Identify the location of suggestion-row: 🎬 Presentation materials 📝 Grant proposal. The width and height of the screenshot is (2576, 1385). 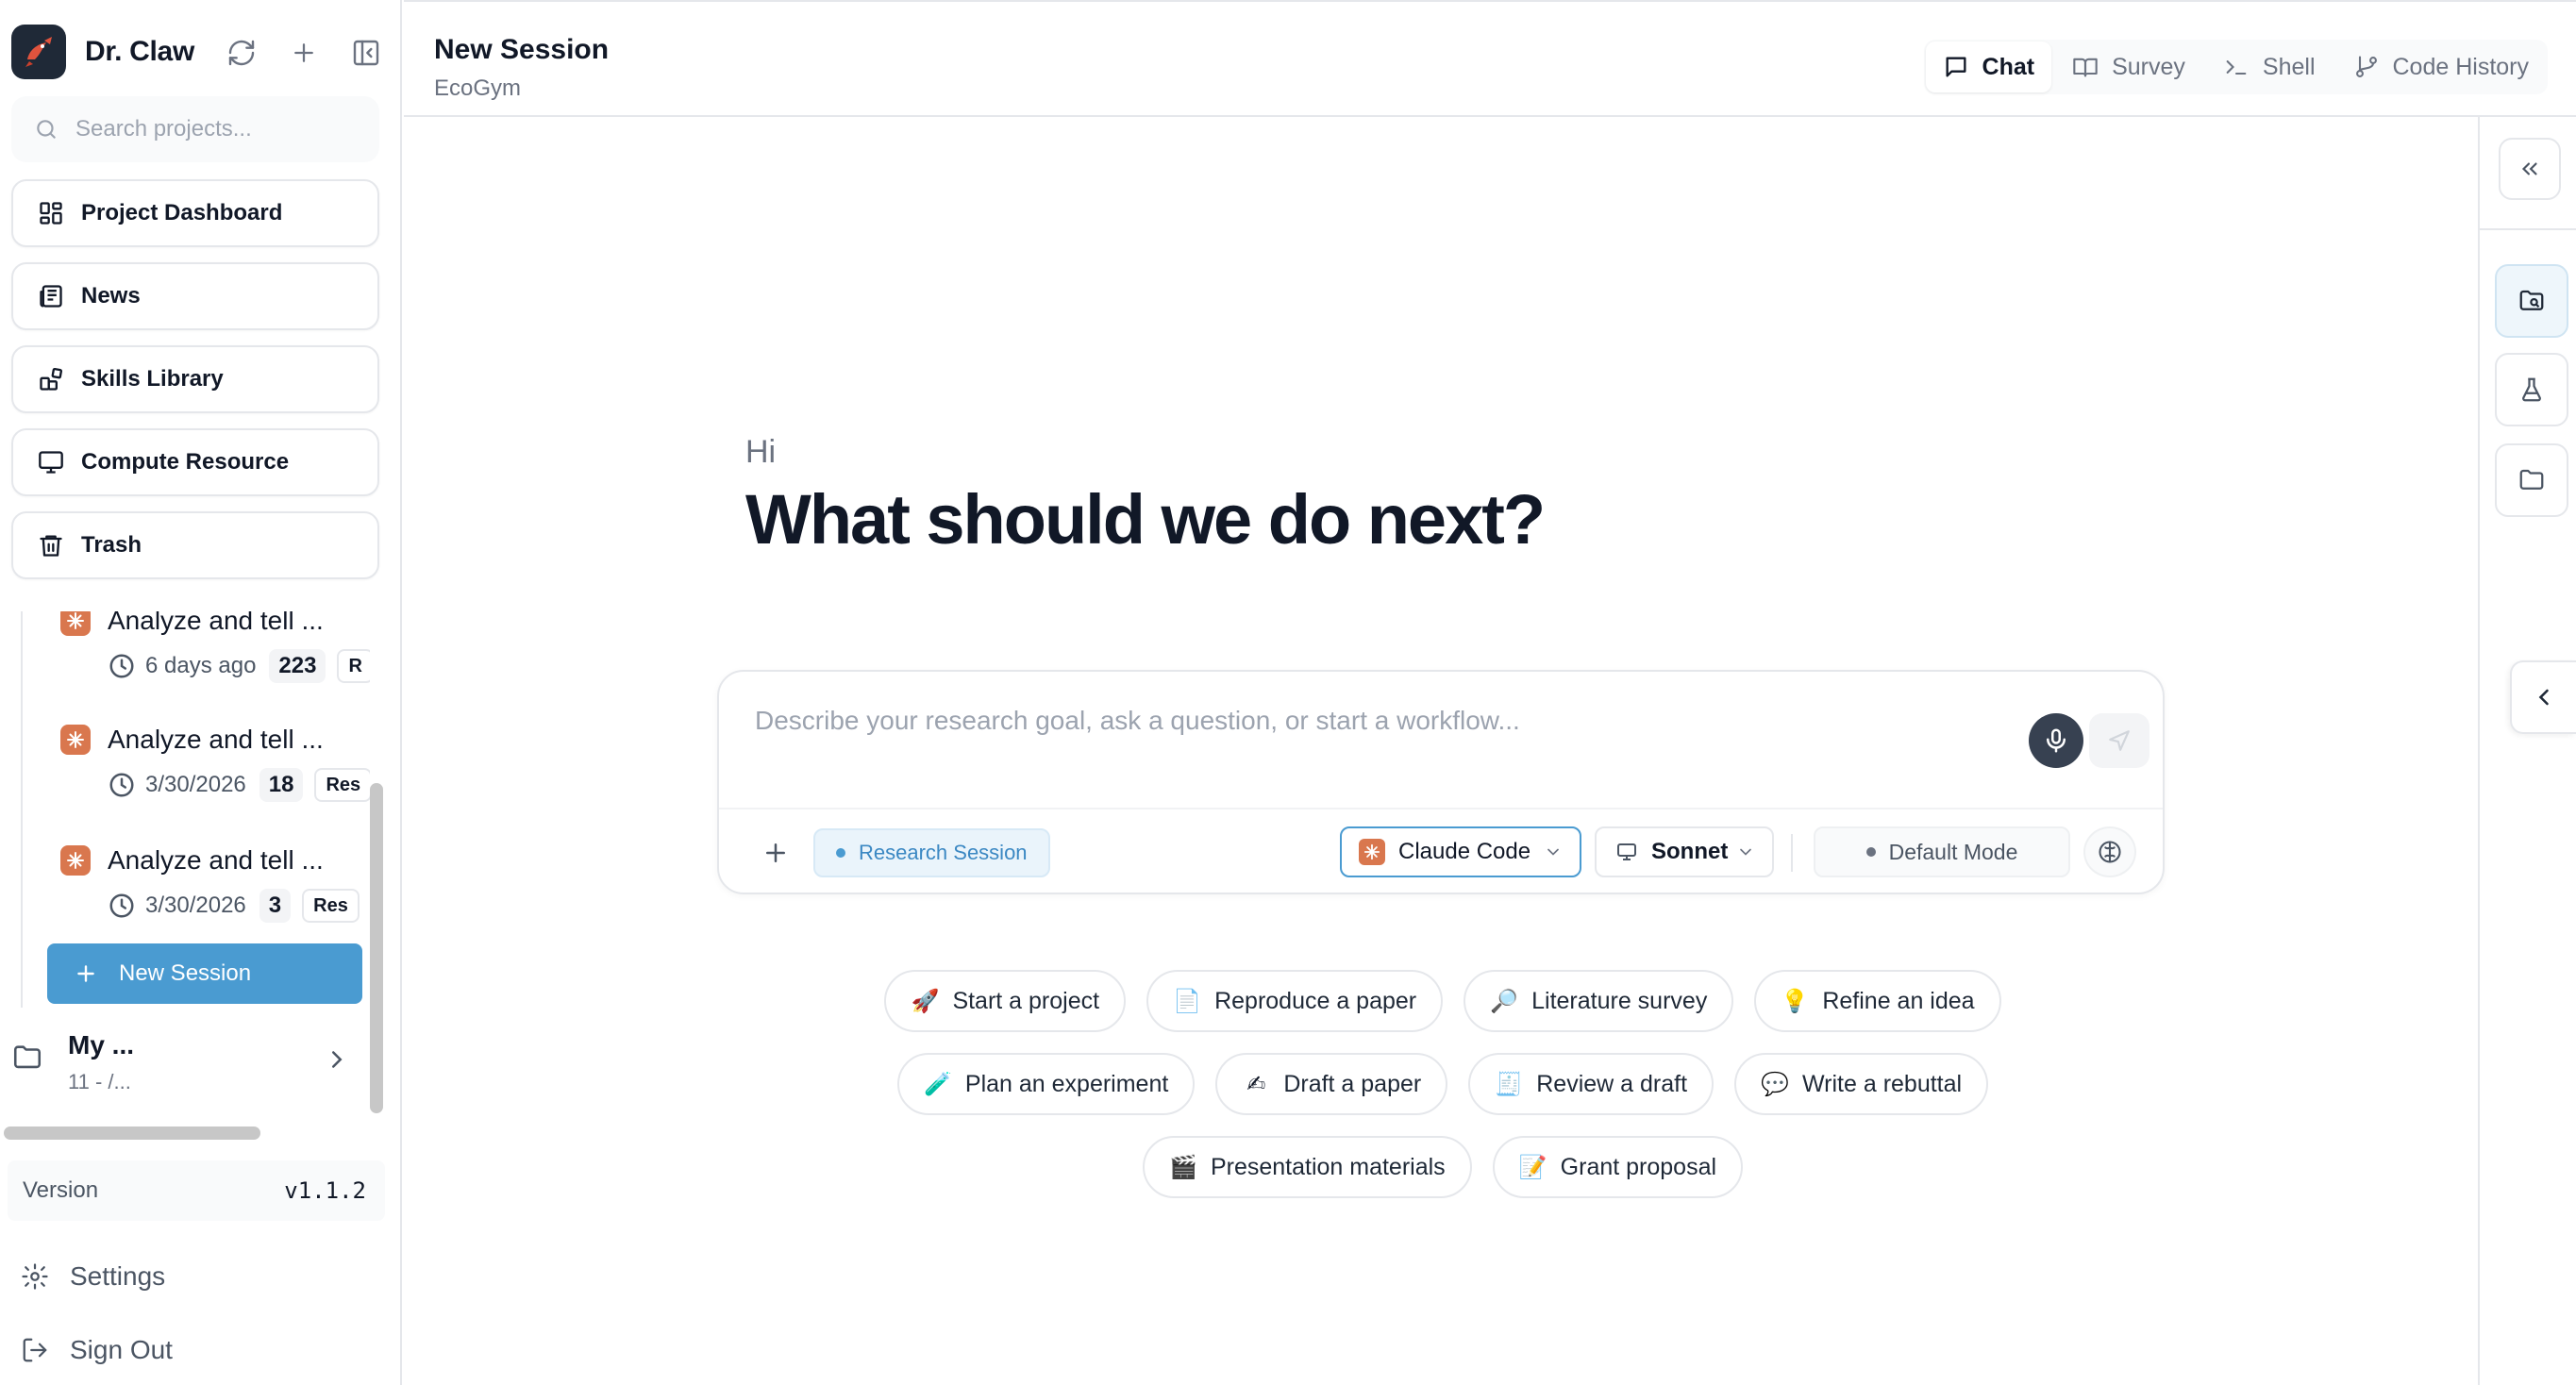
(1443, 1167).